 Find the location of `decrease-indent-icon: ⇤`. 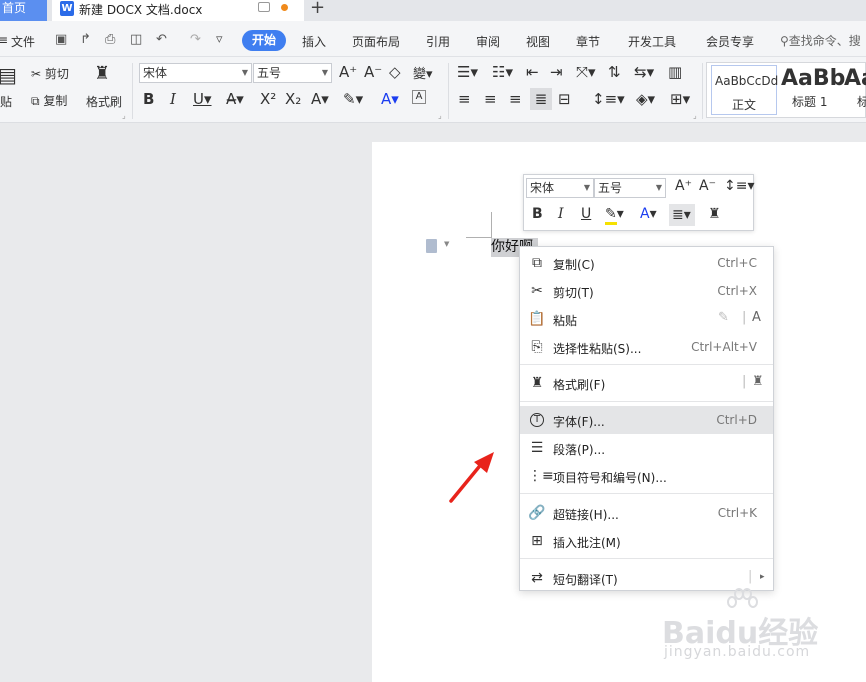

decrease-indent-icon: ⇤ is located at coordinates (532, 72).